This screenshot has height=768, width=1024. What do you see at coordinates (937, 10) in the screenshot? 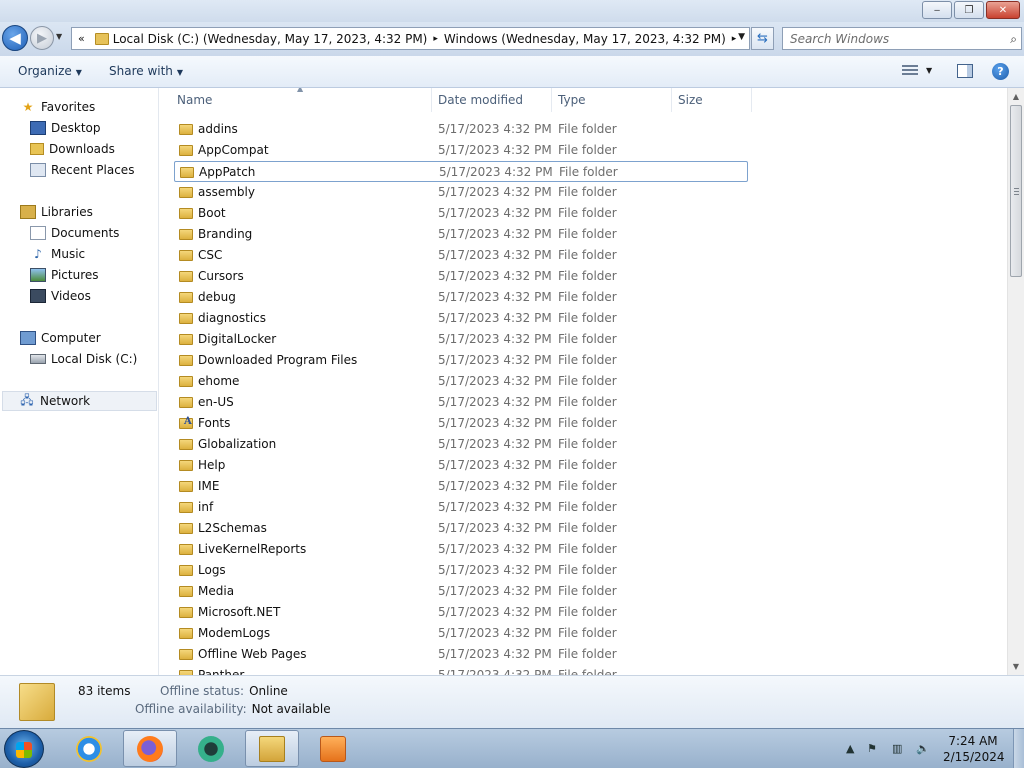
I see `minimize-button: ‒` at bounding box center [937, 10].